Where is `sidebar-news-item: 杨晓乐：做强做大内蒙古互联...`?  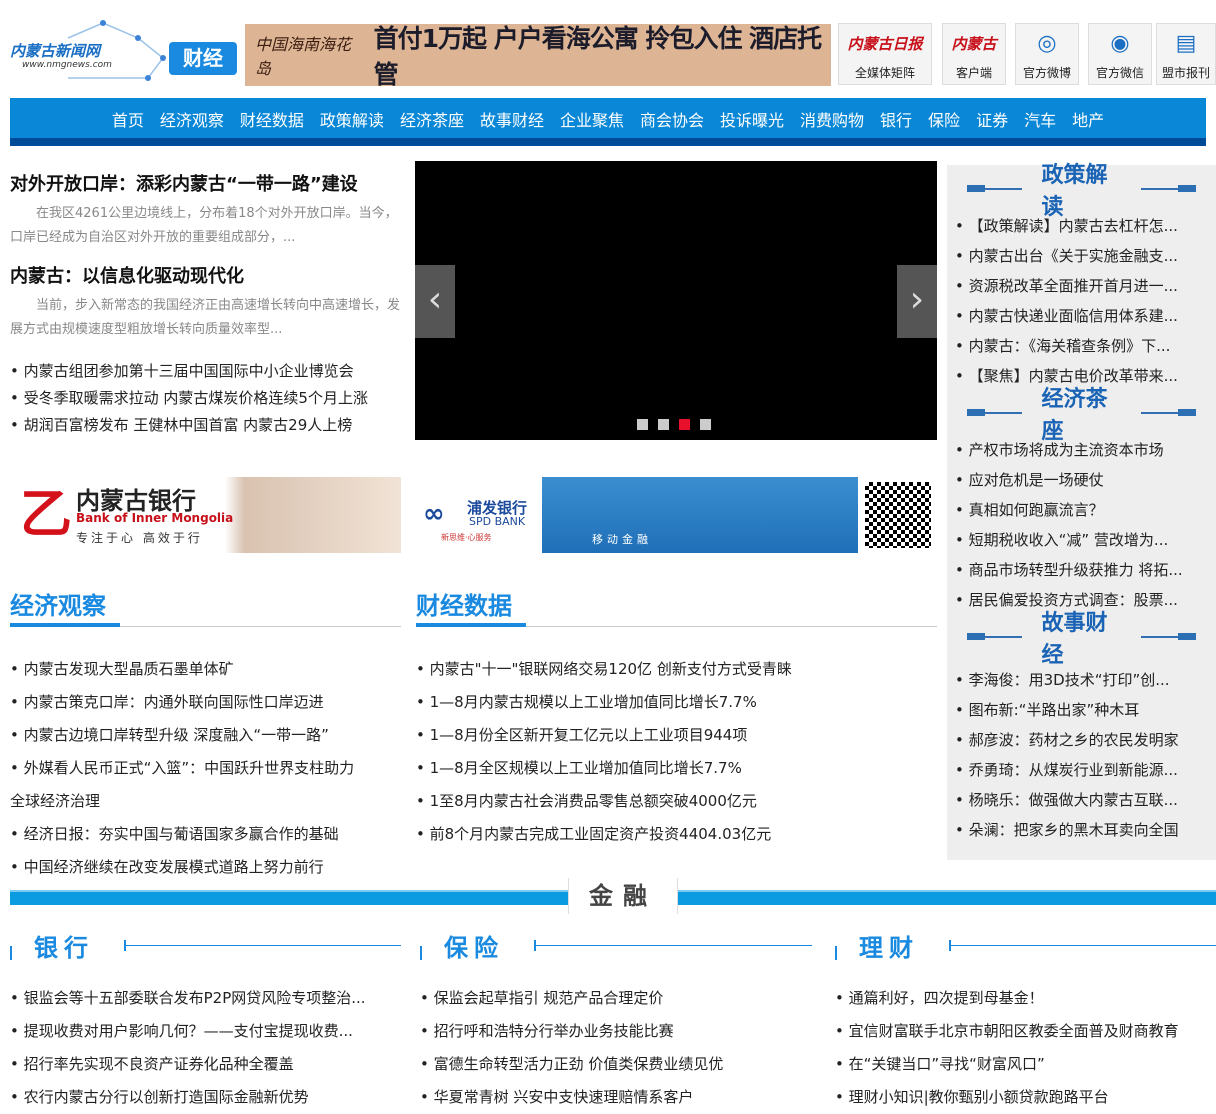 sidebar-news-item: 杨晓乐：做强做大内蒙古互联... is located at coordinates (1081, 800).